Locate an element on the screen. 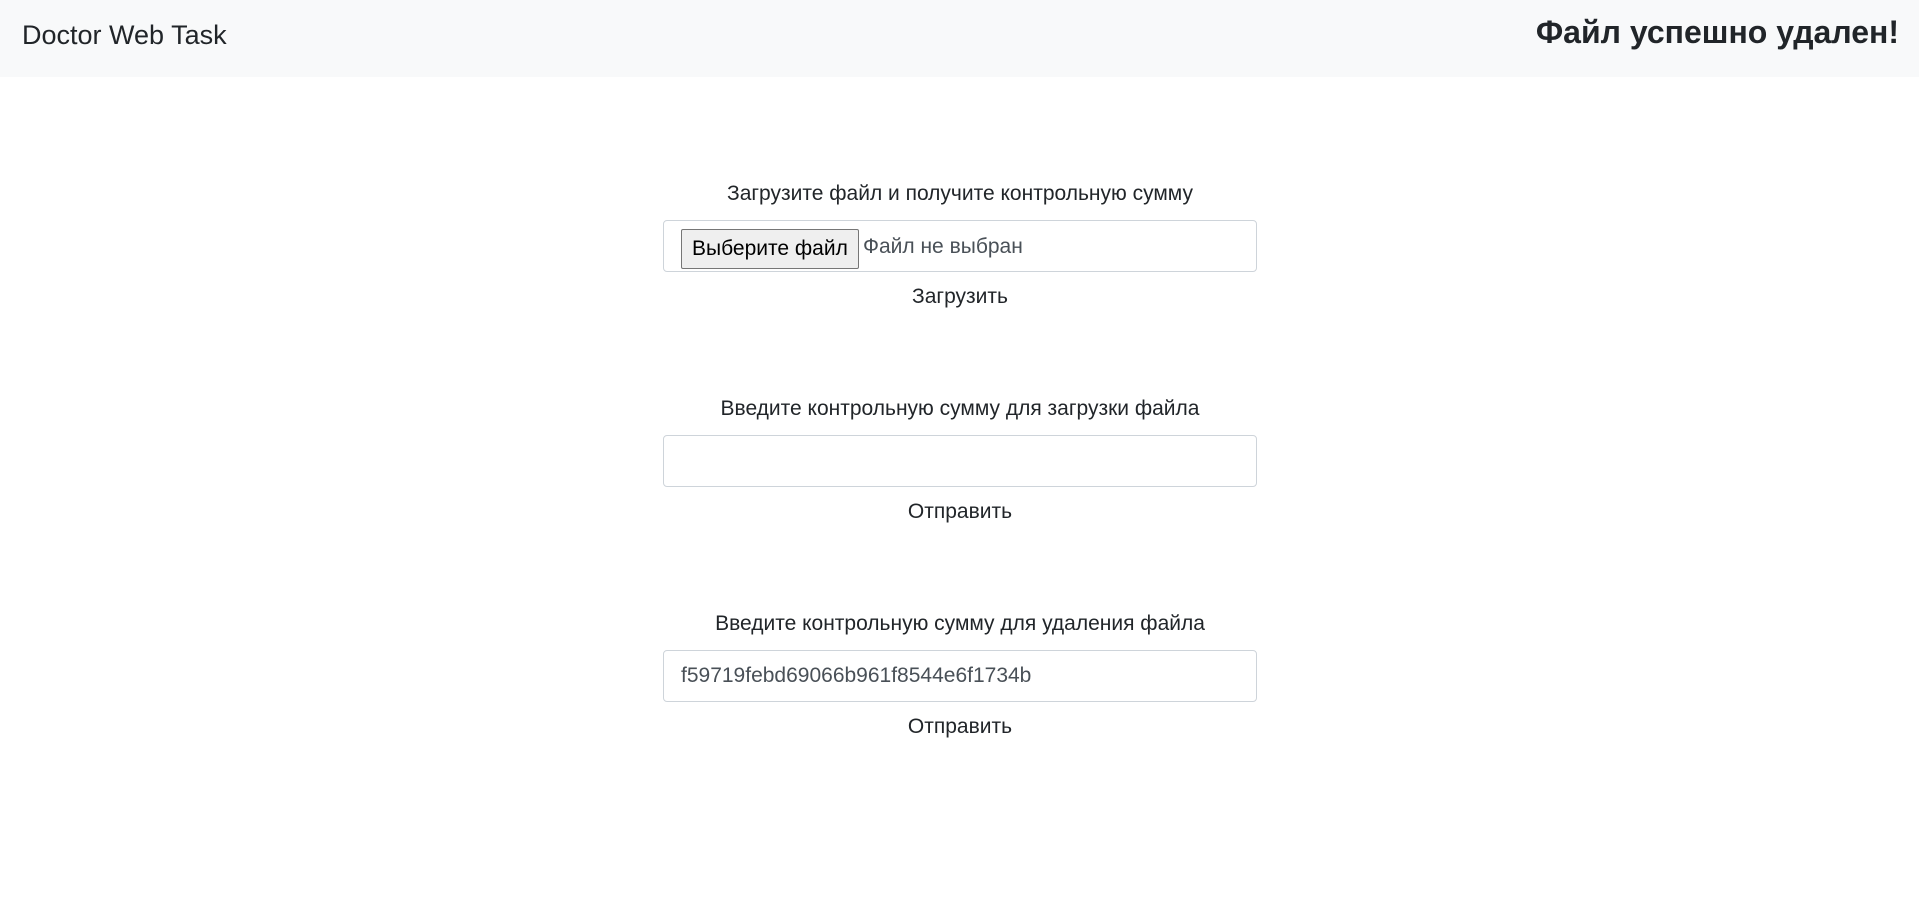  navbar: Doctor Web Task Файл успешно удален! is located at coordinates (959, 38).